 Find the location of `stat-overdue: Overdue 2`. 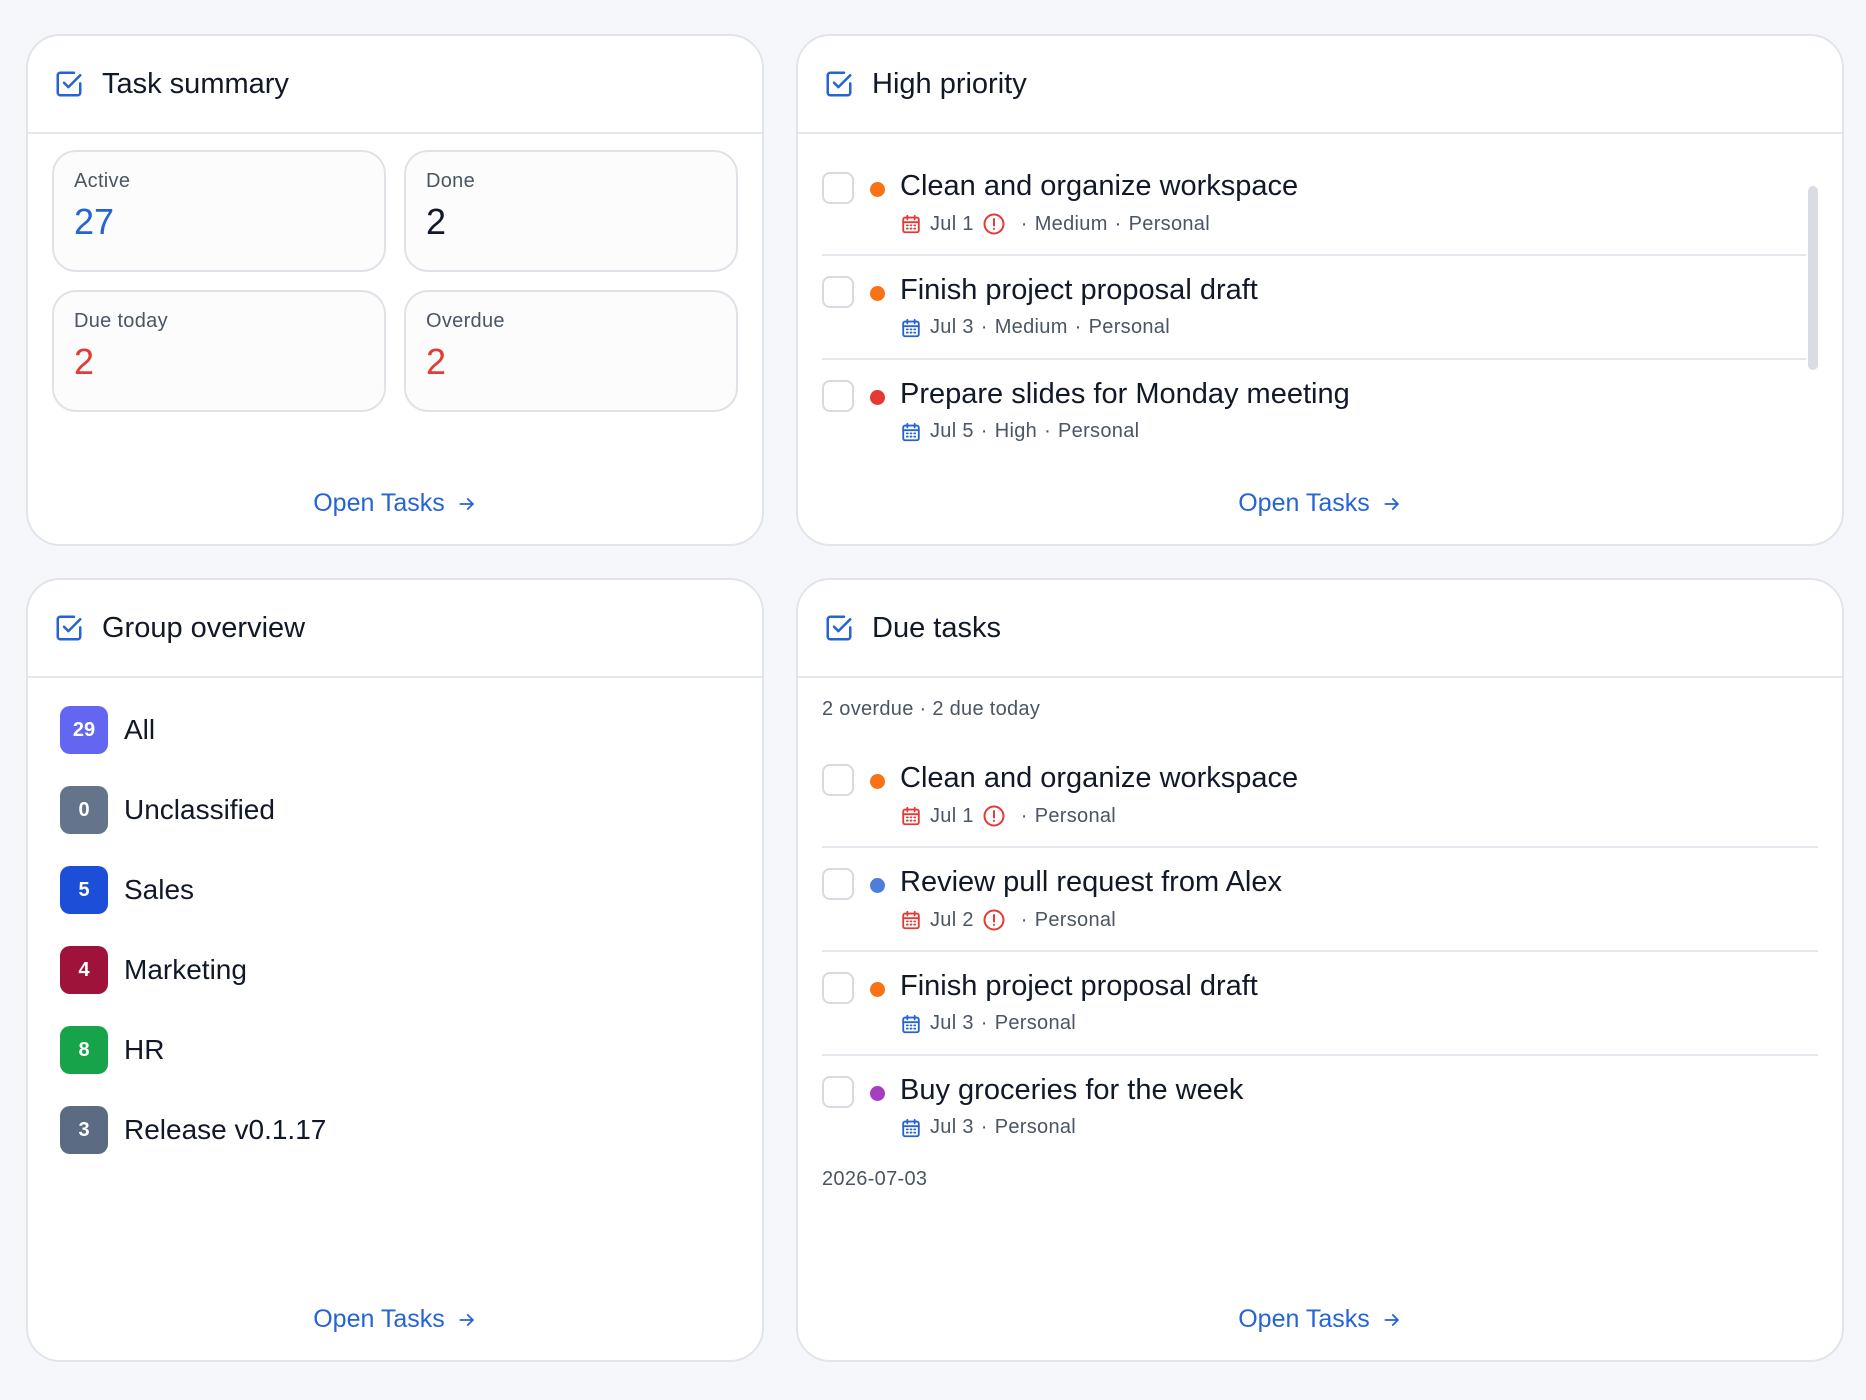

stat-overdue: Overdue 2 is located at coordinates (571, 351).